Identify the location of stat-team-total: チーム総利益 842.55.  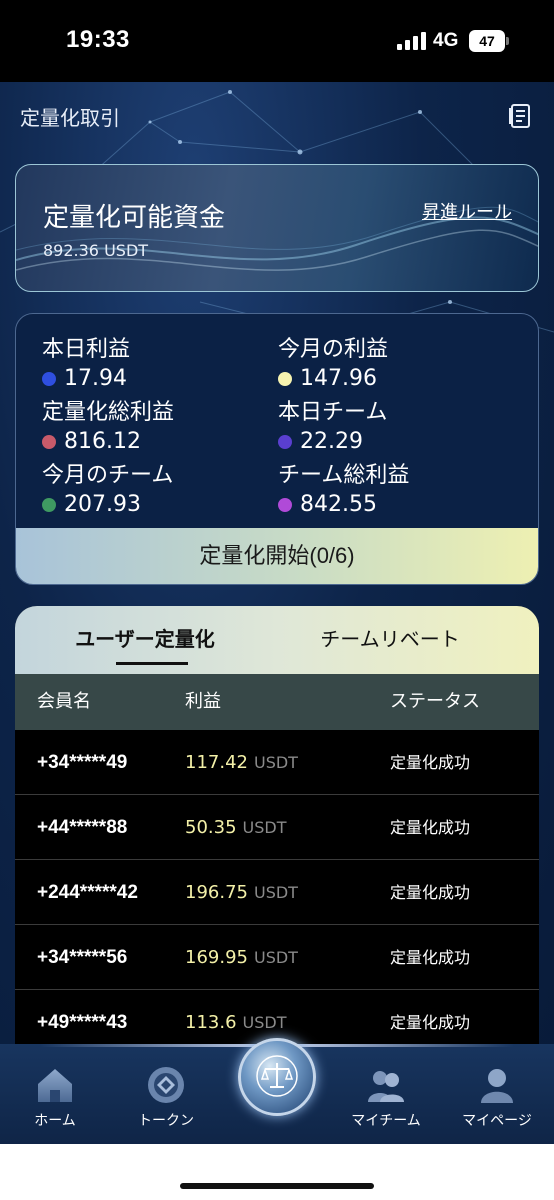
(398, 491).